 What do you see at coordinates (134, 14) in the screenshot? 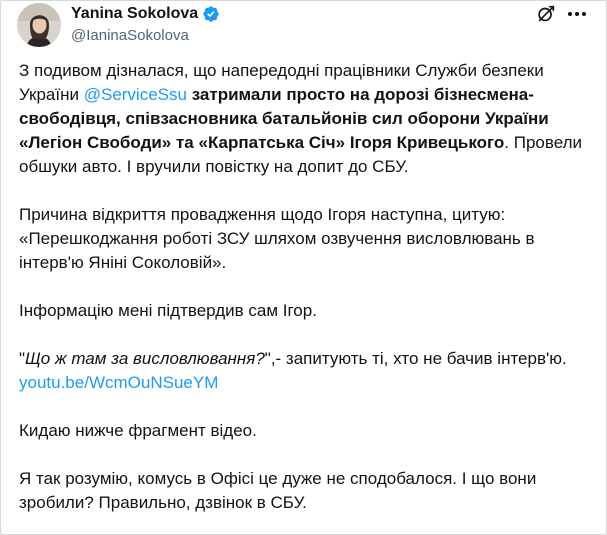
I see `author-display-name: Yanina Sokolova` at bounding box center [134, 14].